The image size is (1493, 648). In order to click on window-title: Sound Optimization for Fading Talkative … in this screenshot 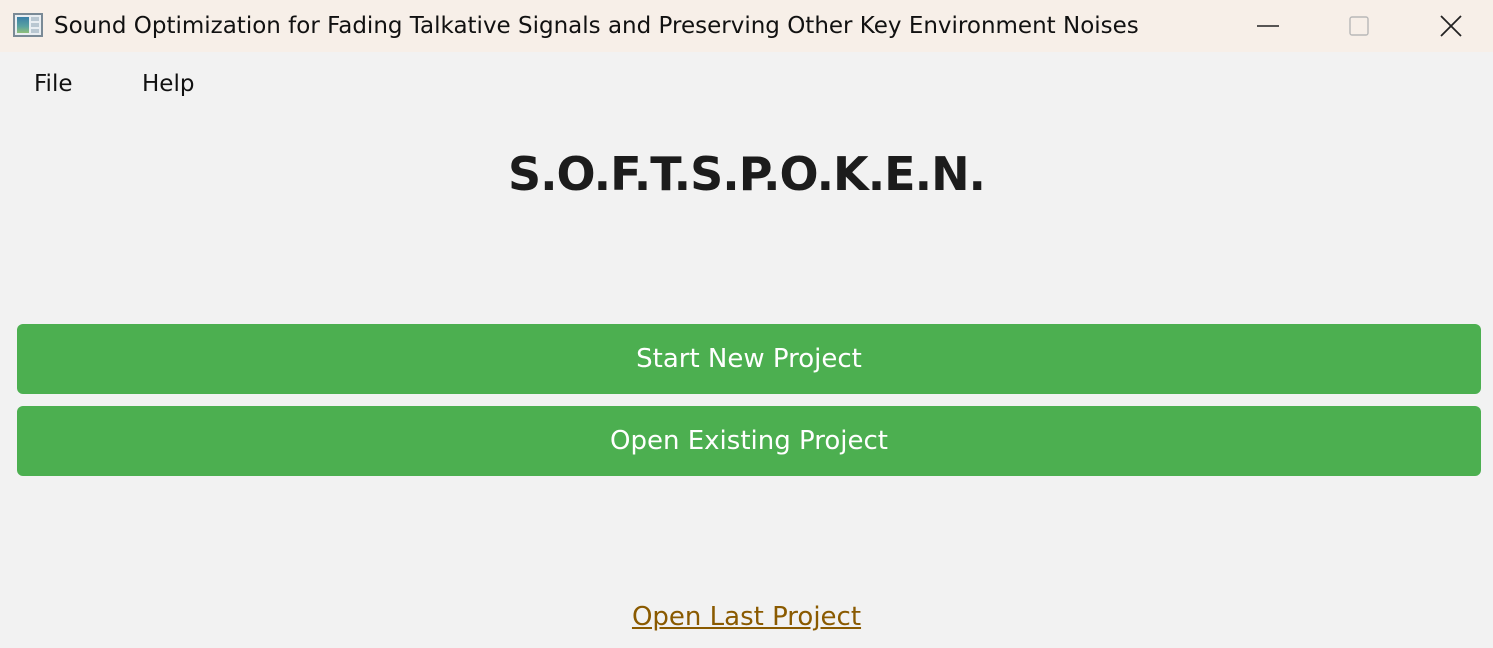, I will do `click(596, 26)`.